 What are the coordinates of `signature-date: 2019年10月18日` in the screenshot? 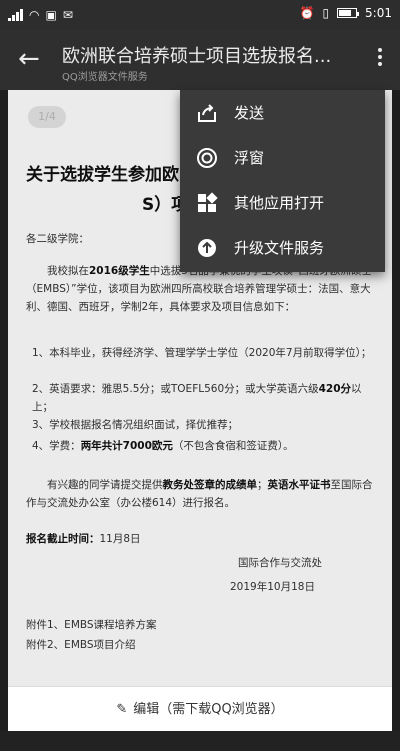 It's located at (272, 587).